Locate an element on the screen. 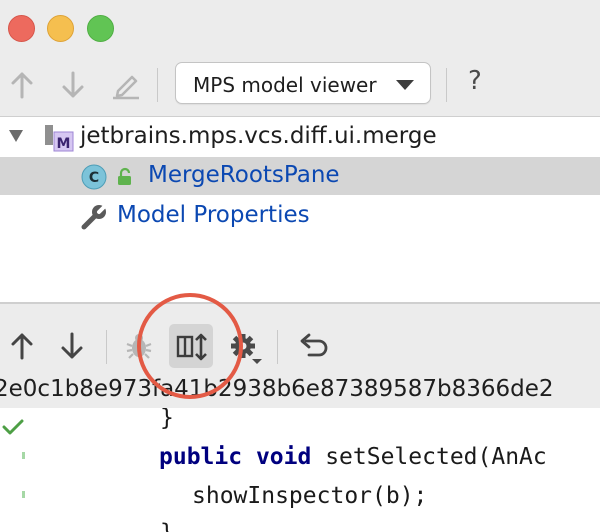 The image size is (600, 532). zoom-window-button is located at coordinates (100, 28).